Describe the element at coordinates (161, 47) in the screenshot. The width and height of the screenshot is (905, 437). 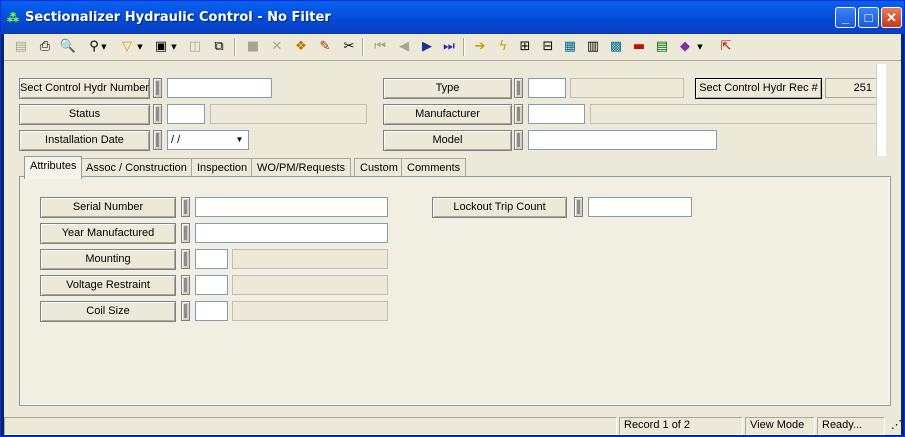
I see `report-icon: ▣` at that location.